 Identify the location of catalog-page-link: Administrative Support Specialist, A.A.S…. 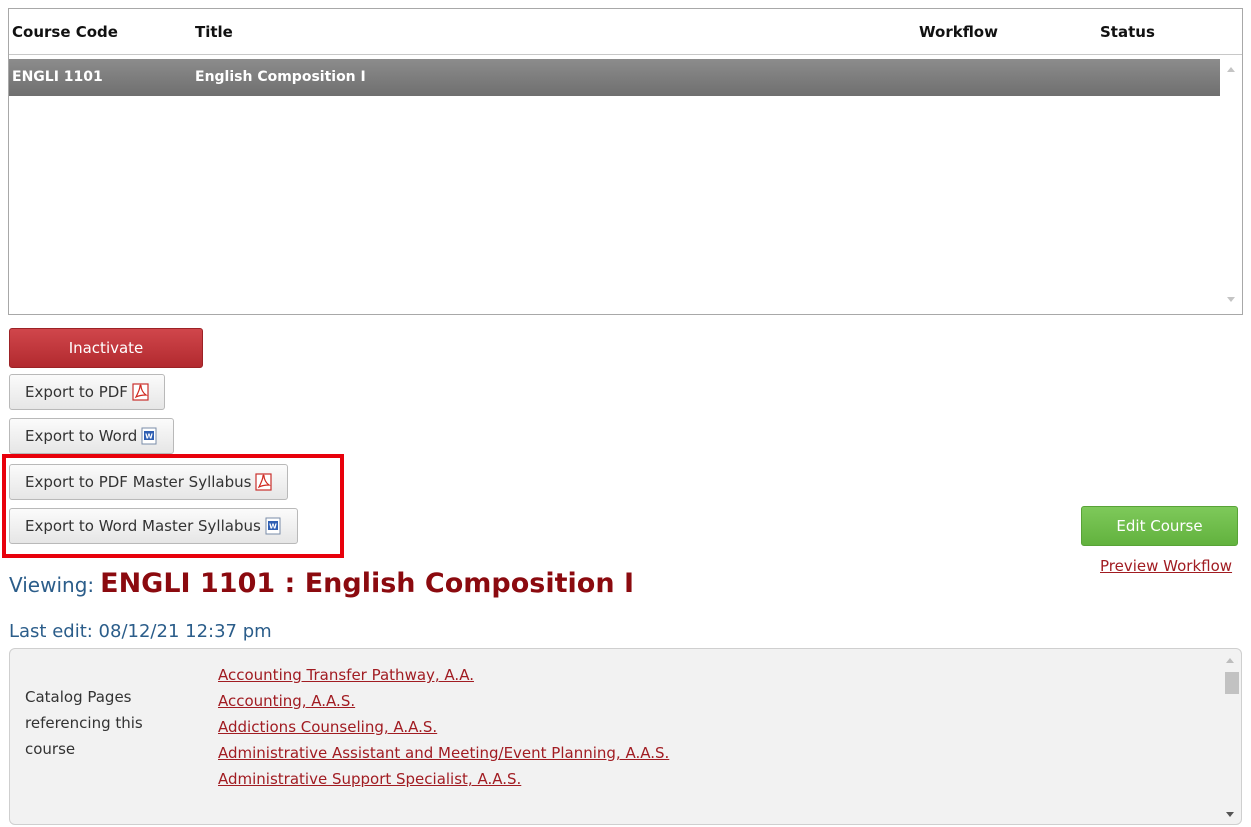
(369, 779).